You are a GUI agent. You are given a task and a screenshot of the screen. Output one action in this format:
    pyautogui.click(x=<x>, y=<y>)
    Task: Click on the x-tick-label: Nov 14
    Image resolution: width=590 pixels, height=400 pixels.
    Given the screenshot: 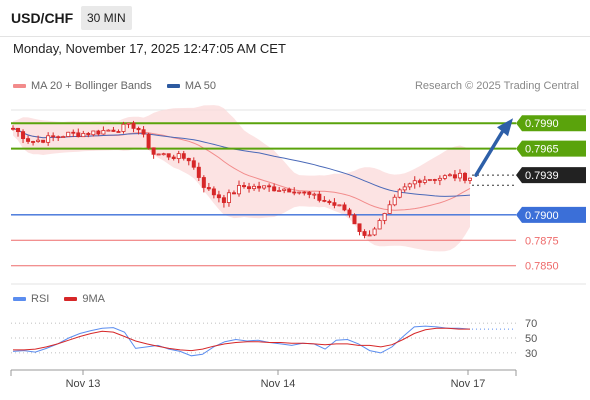 What is the action you would take?
    pyautogui.click(x=278, y=384)
    